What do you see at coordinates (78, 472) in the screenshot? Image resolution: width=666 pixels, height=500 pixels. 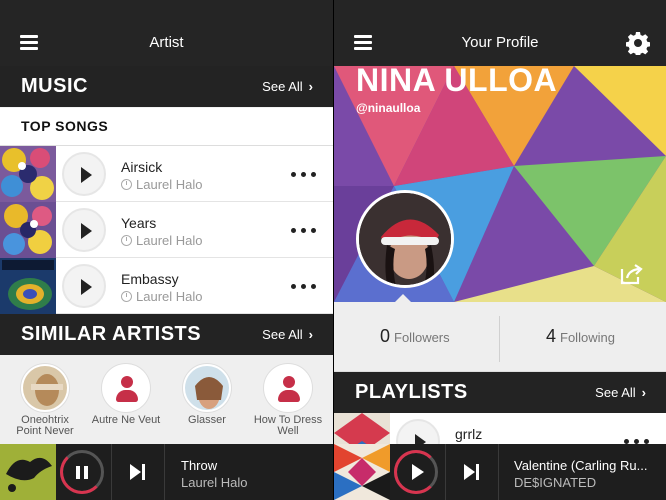 I see `pause-icon` at bounding box center [78, 472].